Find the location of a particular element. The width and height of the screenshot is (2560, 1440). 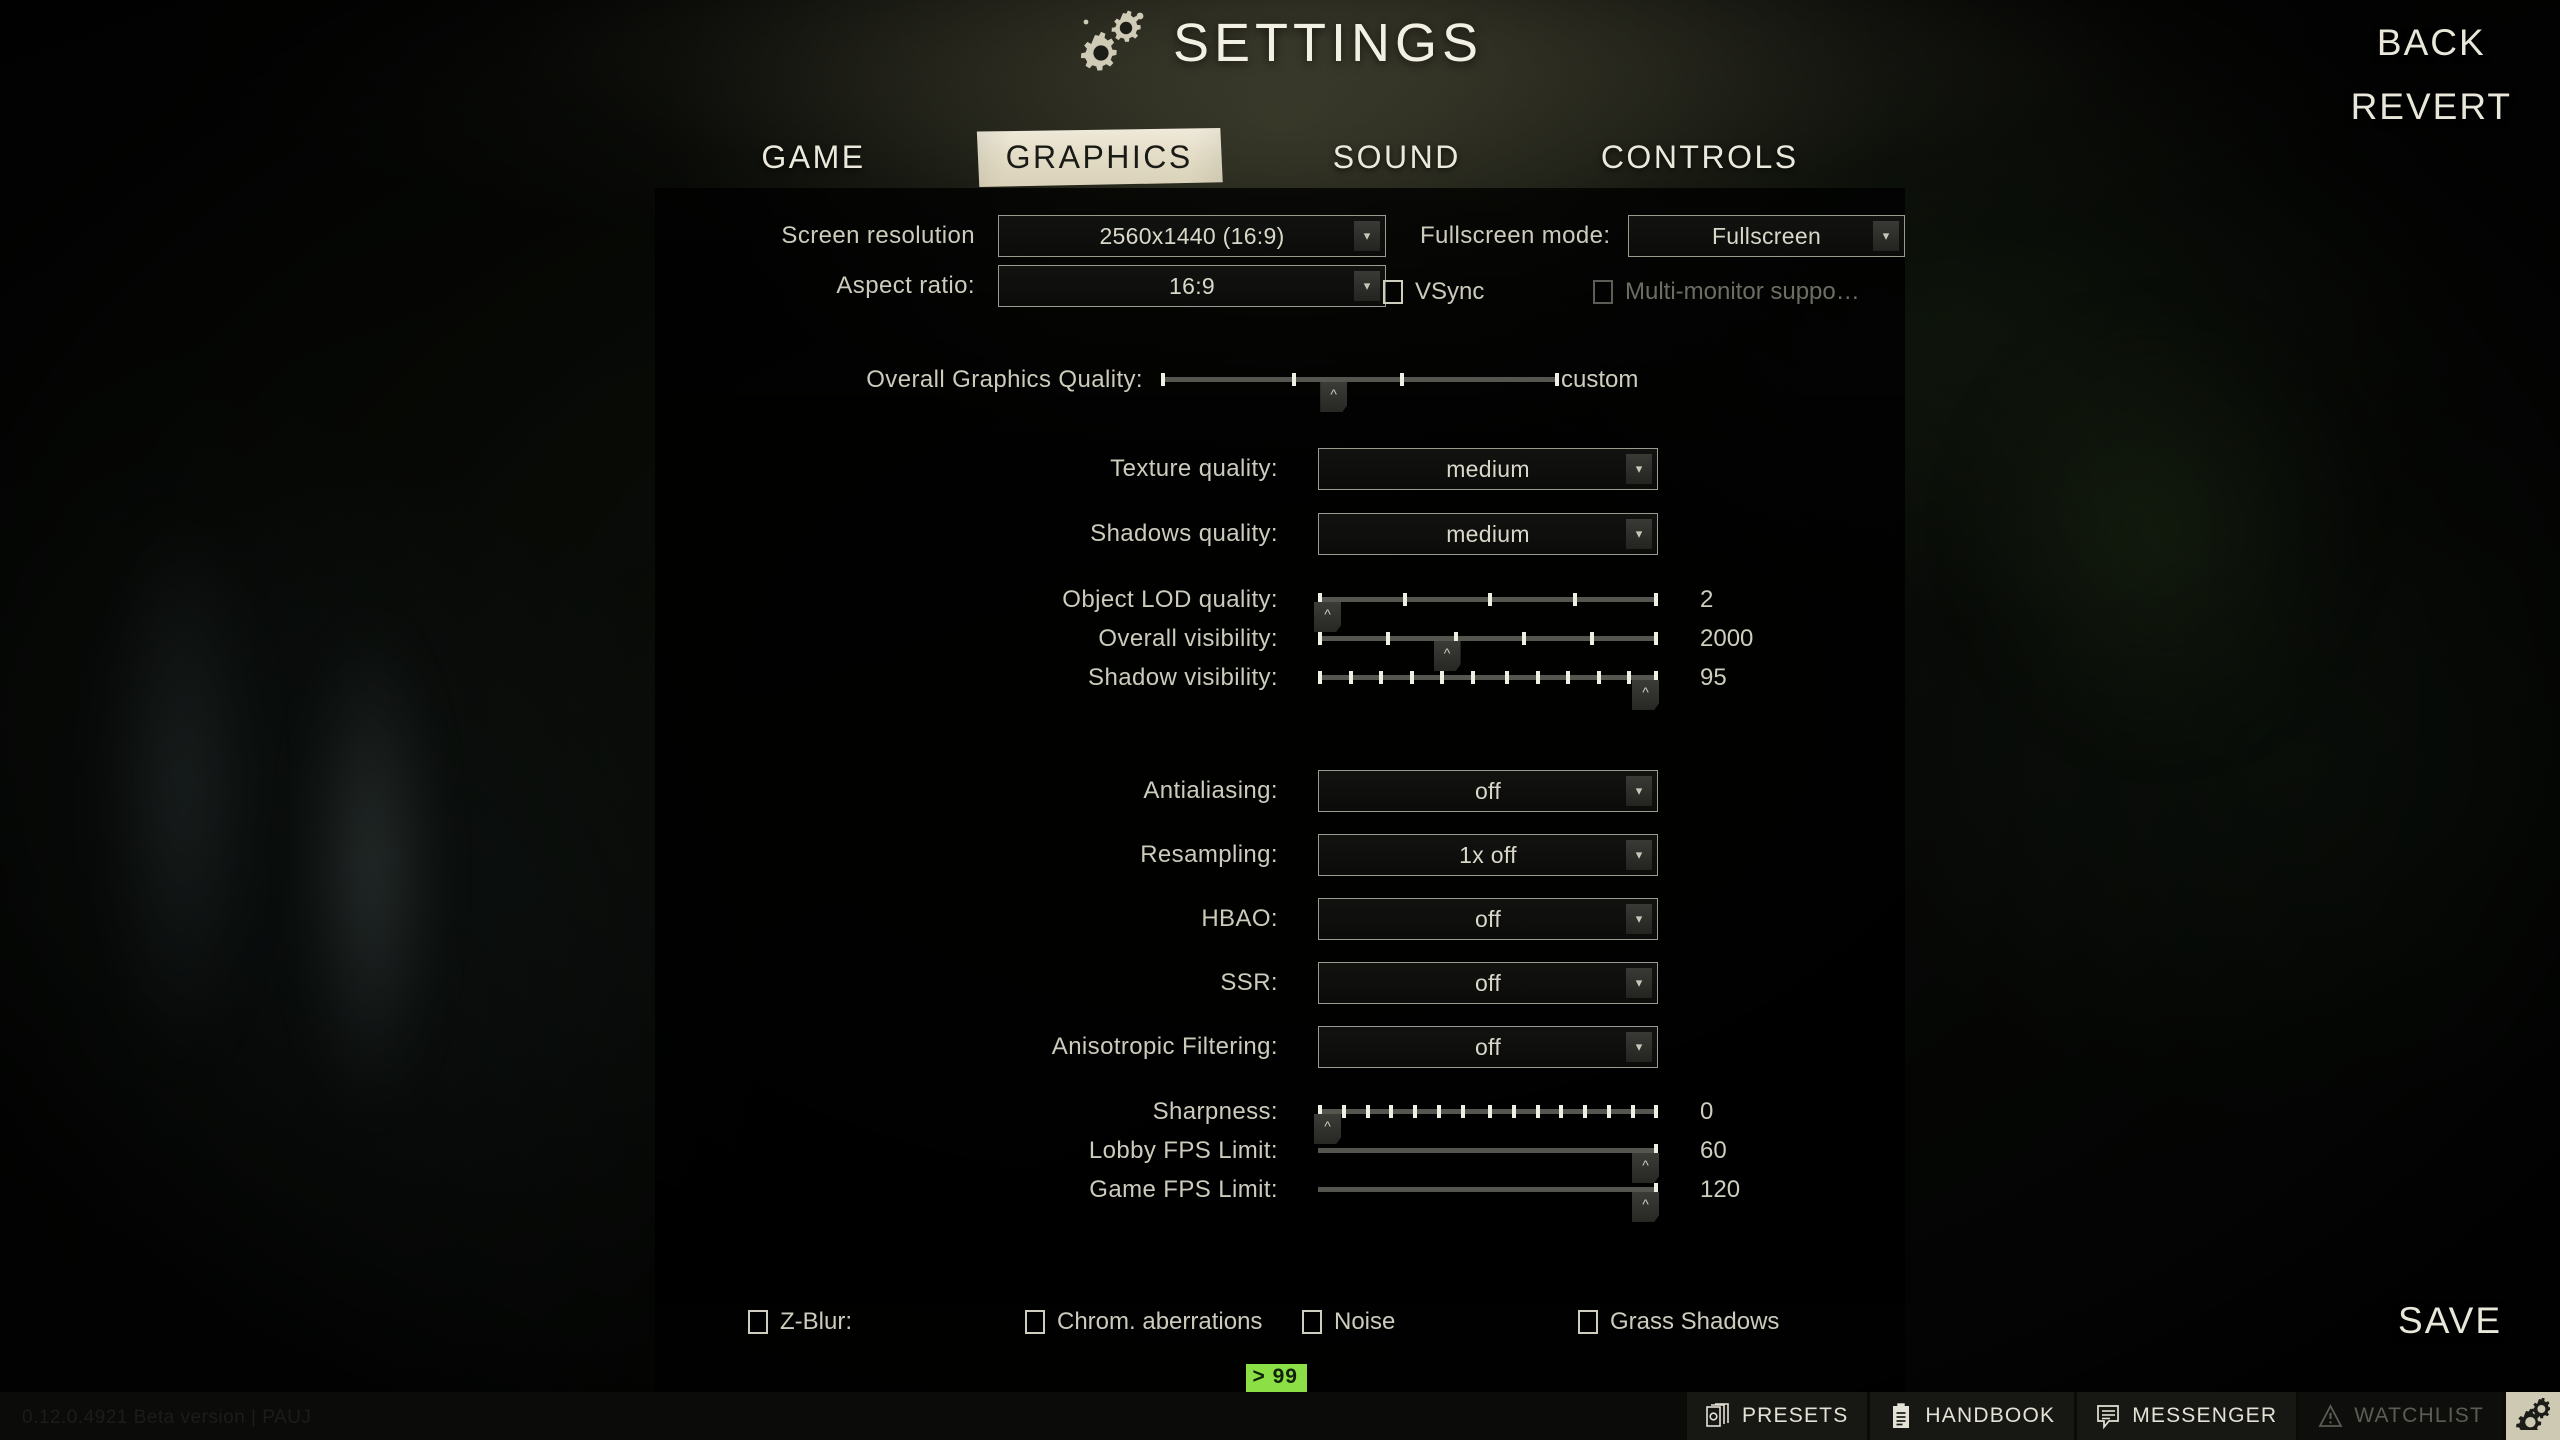

shadows-quality-select: medium ▾ is located at coordinates (1488, 534).